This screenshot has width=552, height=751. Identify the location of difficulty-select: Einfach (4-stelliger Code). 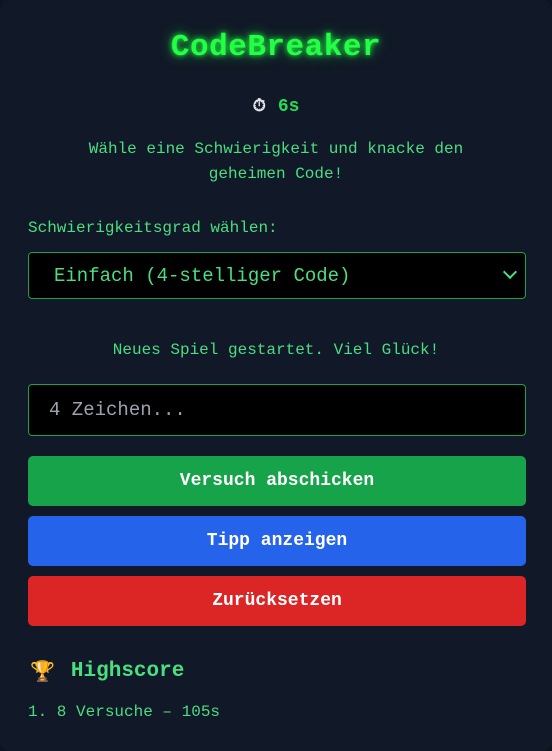
(277, 275).